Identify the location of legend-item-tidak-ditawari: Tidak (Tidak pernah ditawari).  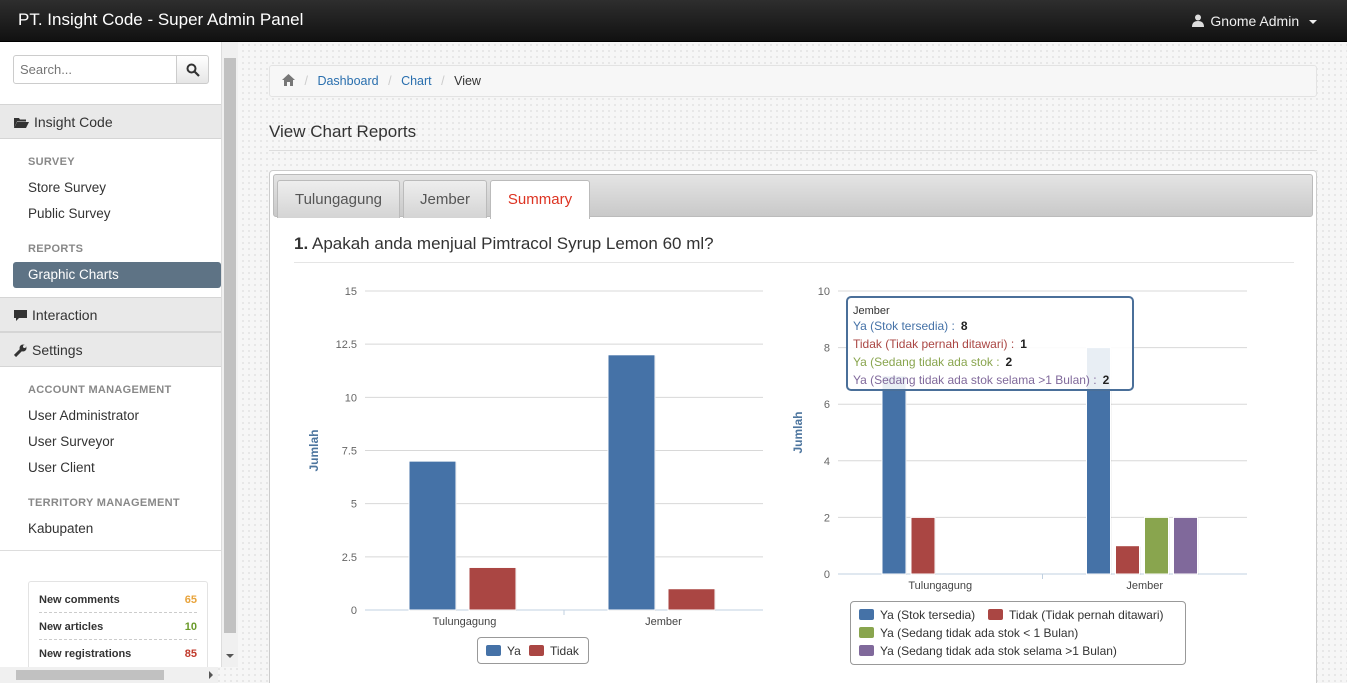
(1076, 615).